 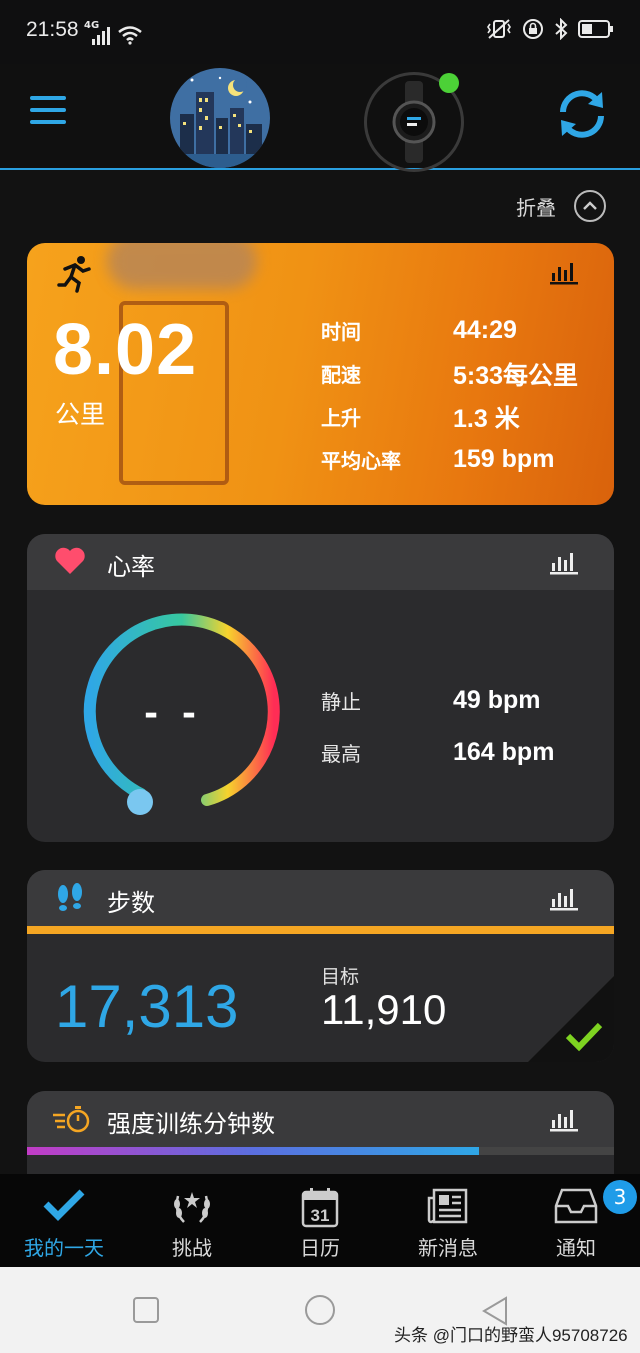 I want to click on stat-row-avg-hr: 平均心率 159 bpm, so click(x=438, y=459).